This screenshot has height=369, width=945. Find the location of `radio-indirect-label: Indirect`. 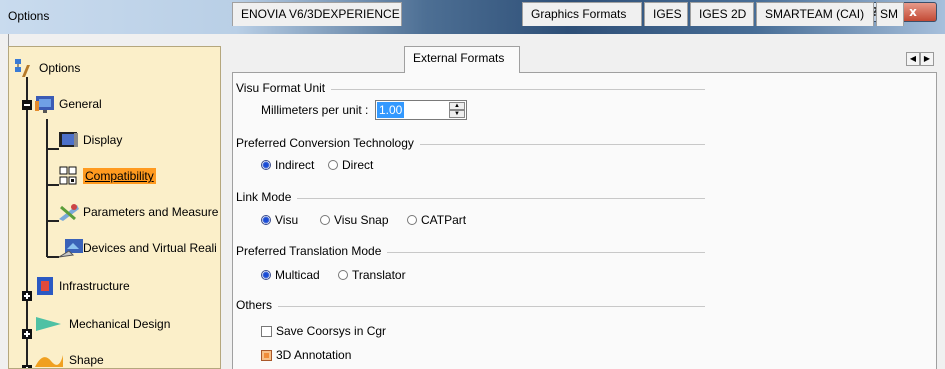

radio-indirect-label: Indirect is located at coordinates (295, 165).